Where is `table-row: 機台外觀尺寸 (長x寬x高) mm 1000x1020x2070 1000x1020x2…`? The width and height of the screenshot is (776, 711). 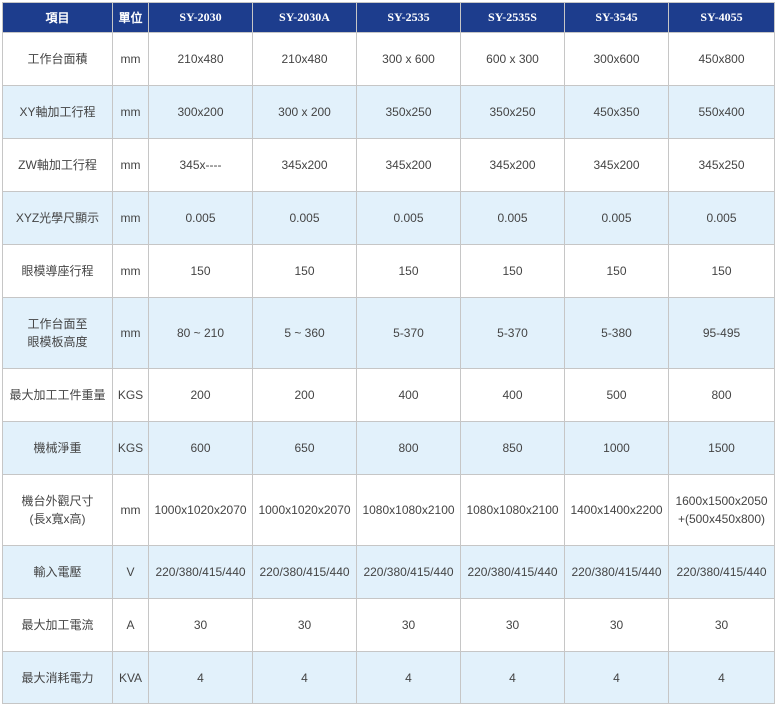 table-row: 機台外觀尺寸 (長x寬x高) mm 1000x1020x2070 1000x1020x2… is located at coordinates (388, 510).